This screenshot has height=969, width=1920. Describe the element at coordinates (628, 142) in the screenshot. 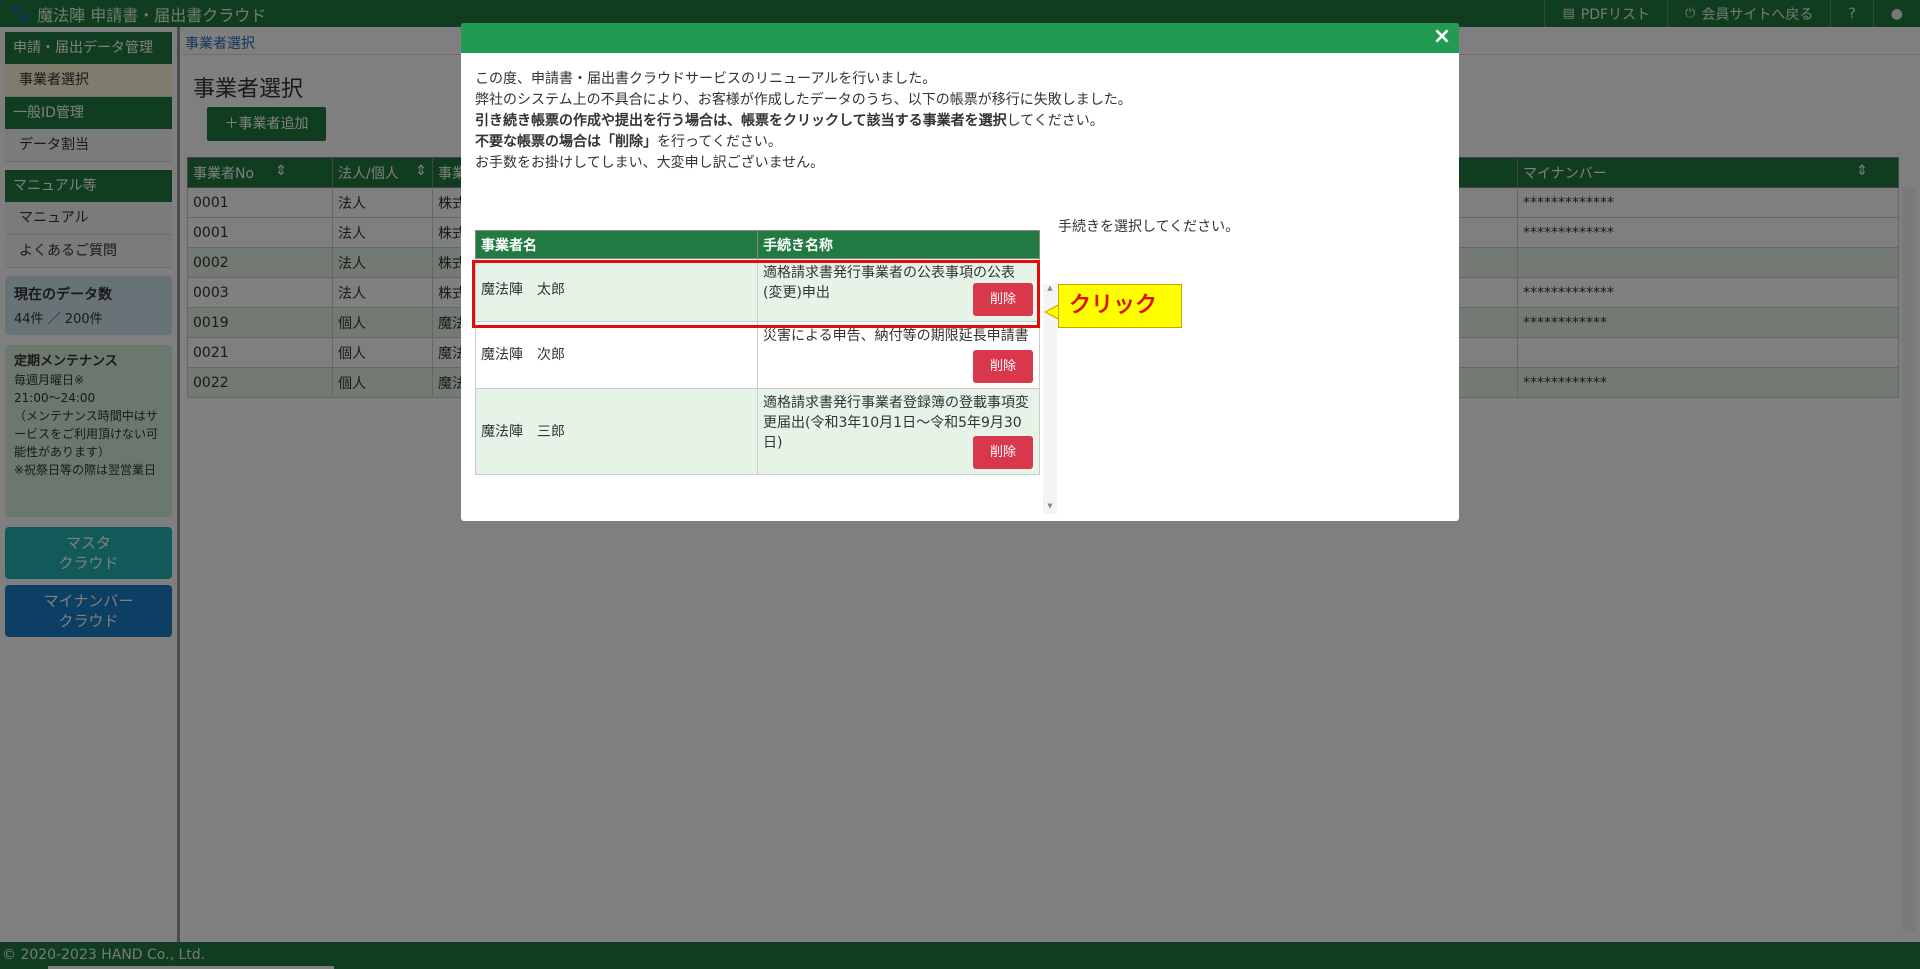

I see `message-line: 不要な帳票の場合は「削除」を行ってください。` at that location.